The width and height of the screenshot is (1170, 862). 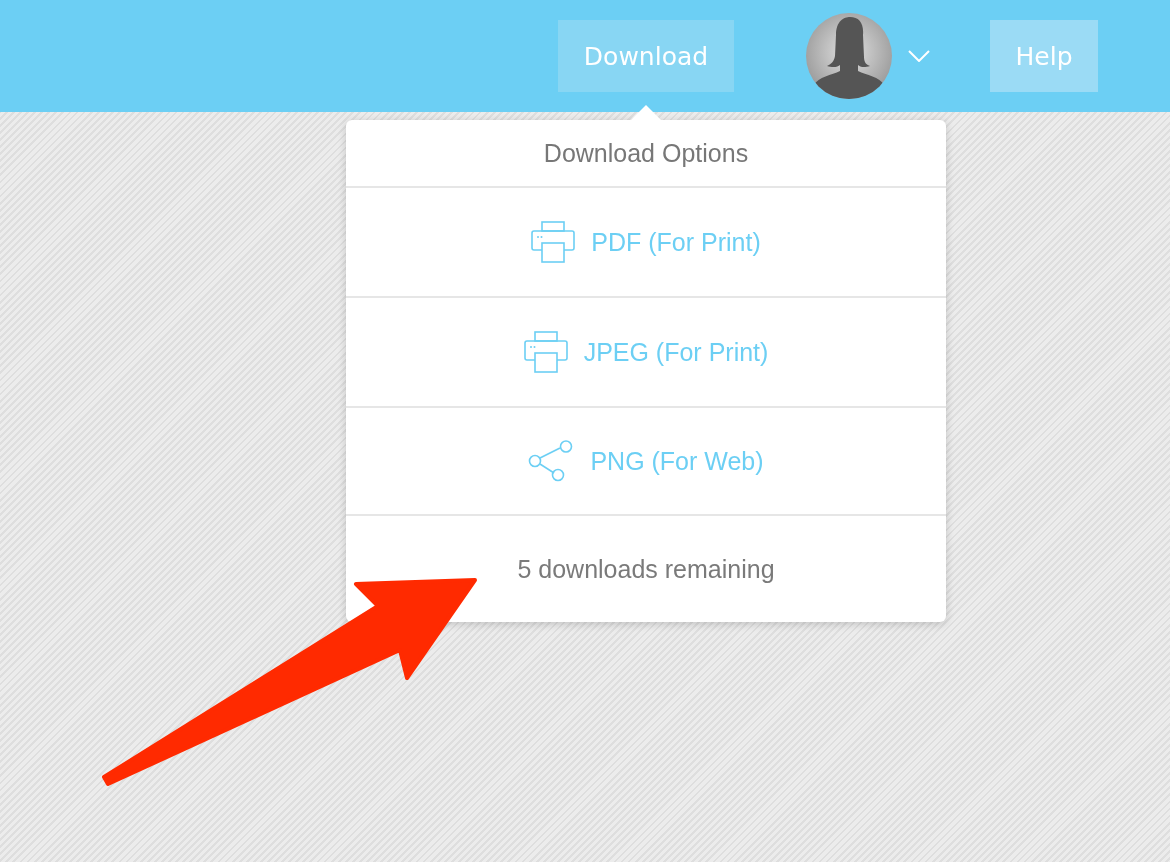 What do you see at coordinates (646, 153) in the screenshot?
I see `menu-title: Download Options` at bounding box center [646, 153].